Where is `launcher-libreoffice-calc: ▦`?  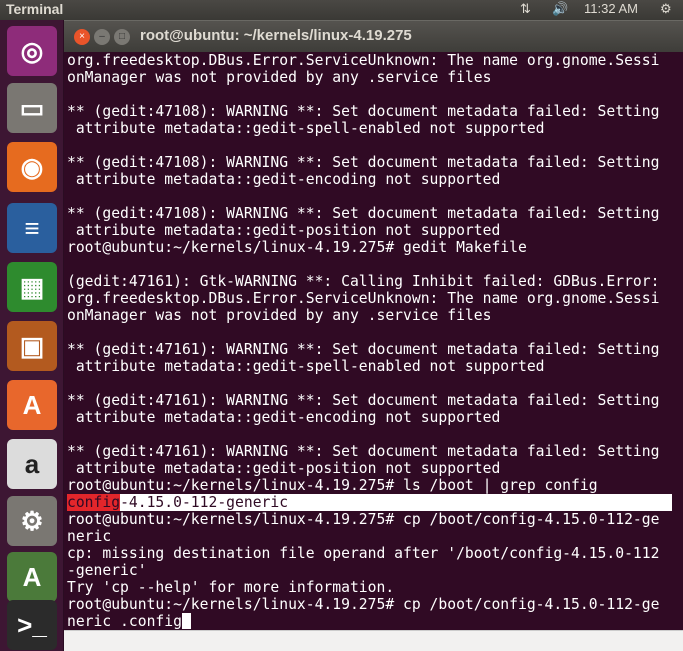 launcher-libreoffice-calc: ▦ is located at coordinates (32, 287).